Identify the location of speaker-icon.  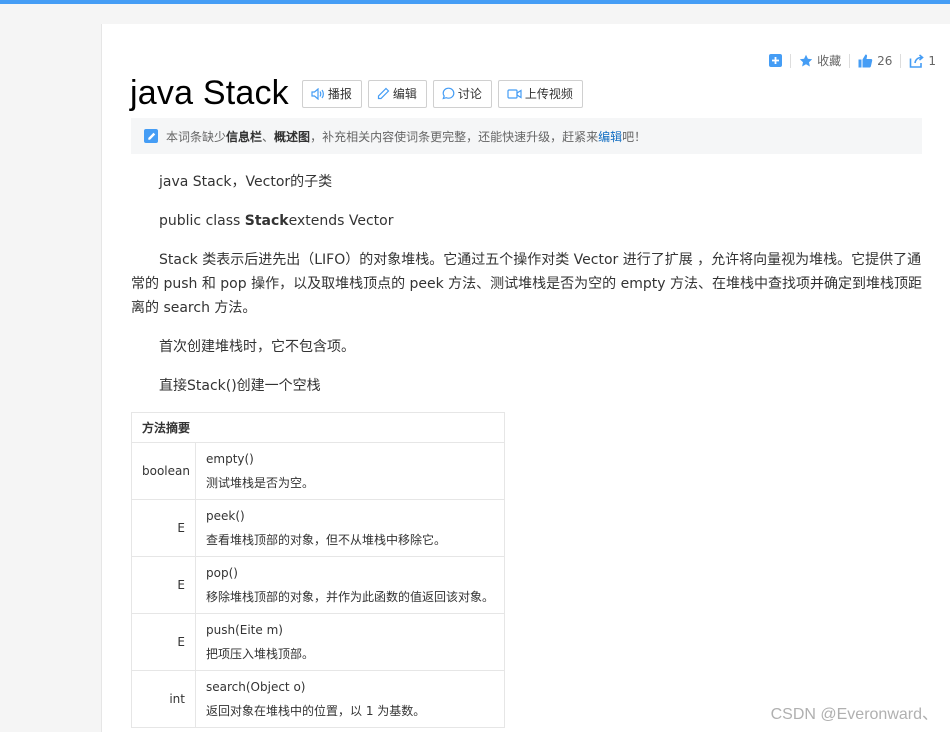
(317, 93).